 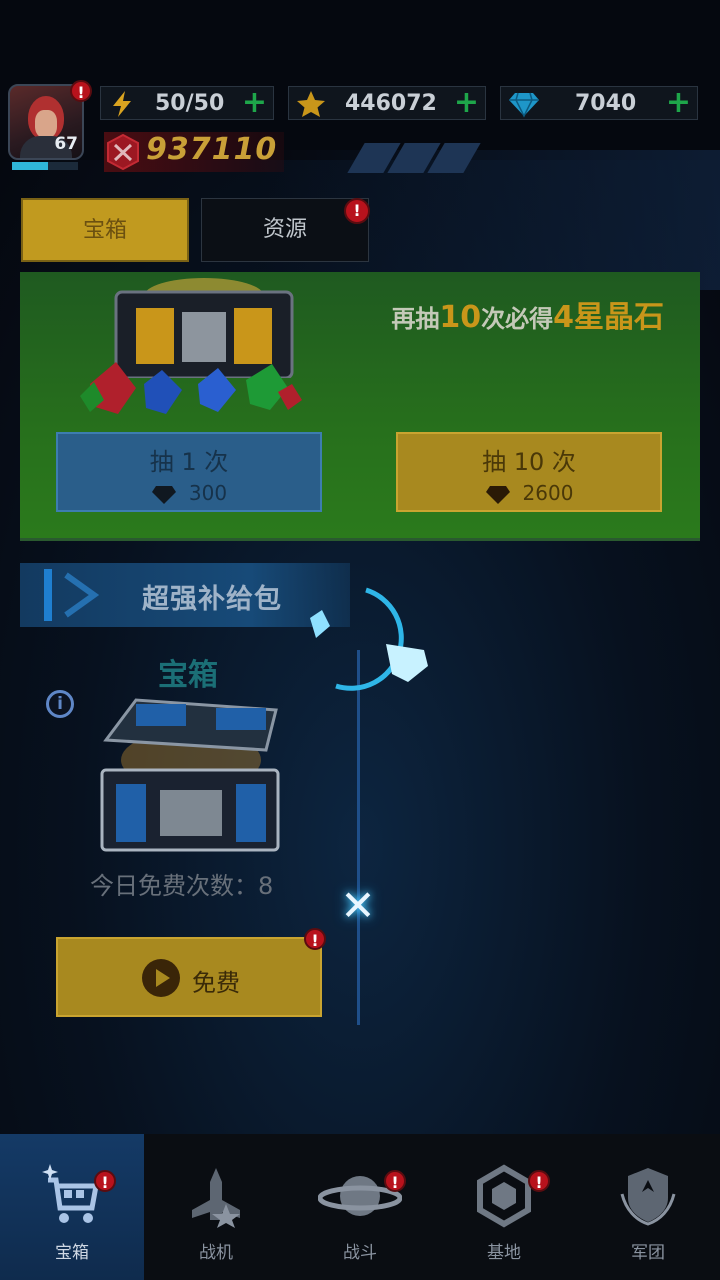 What do you see at coordinates (70, 1193) in the screenshot?
I see `cart-icon` at bounding box center [70, 1193].